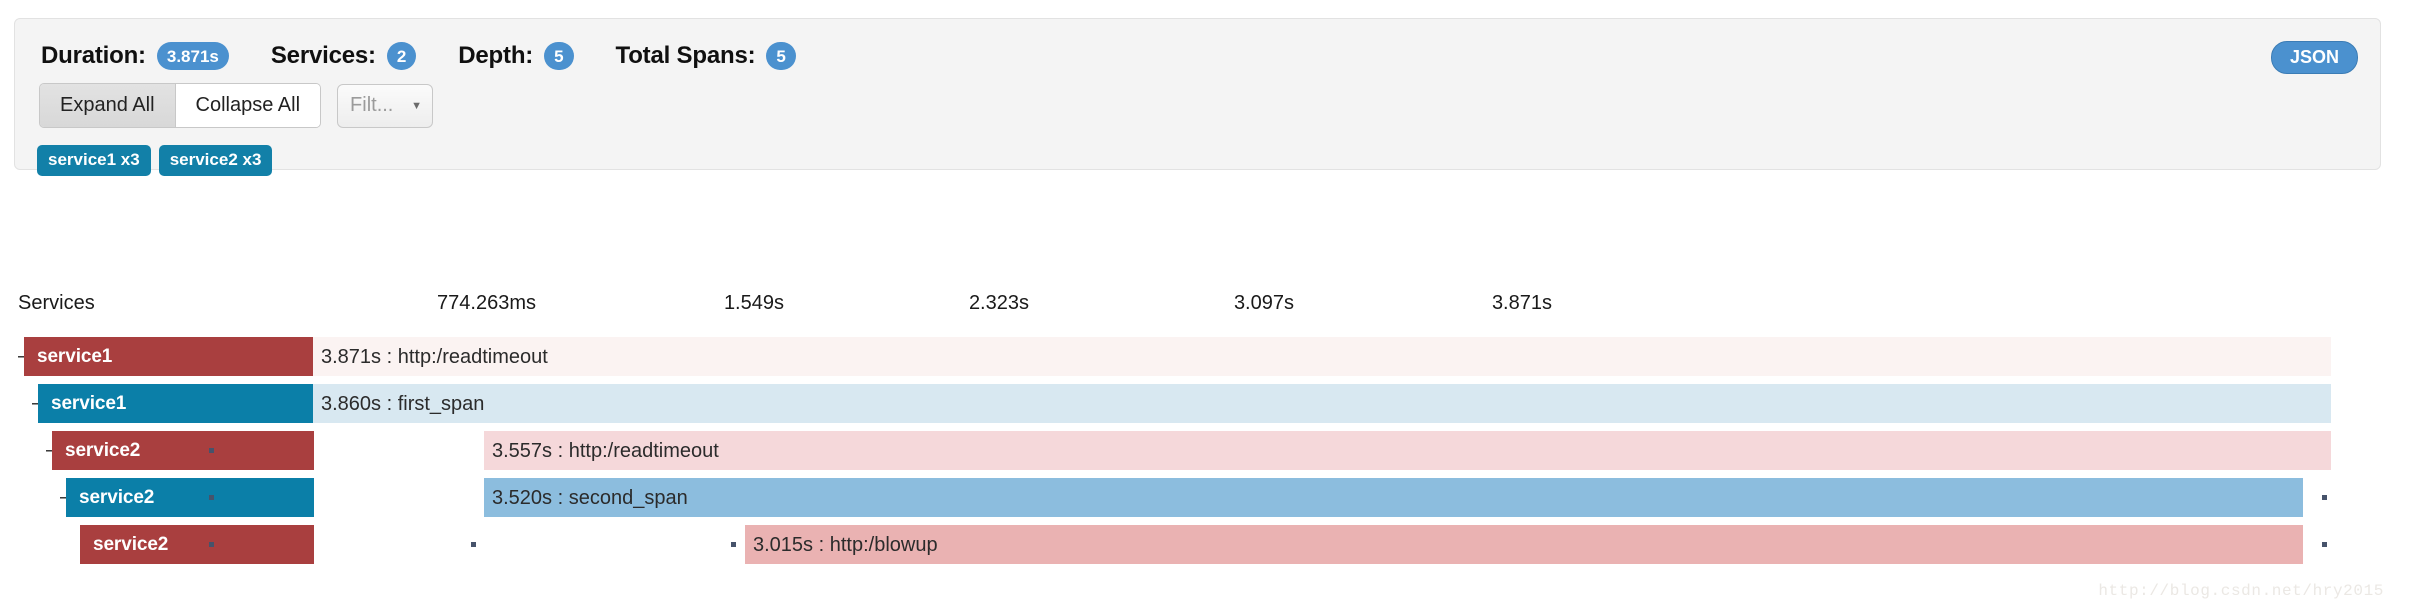  What do you see at coordinates (94, 160) in the screenshot?
I see `service-pill-service1: service1 x3` at bounding box center [94, 160].